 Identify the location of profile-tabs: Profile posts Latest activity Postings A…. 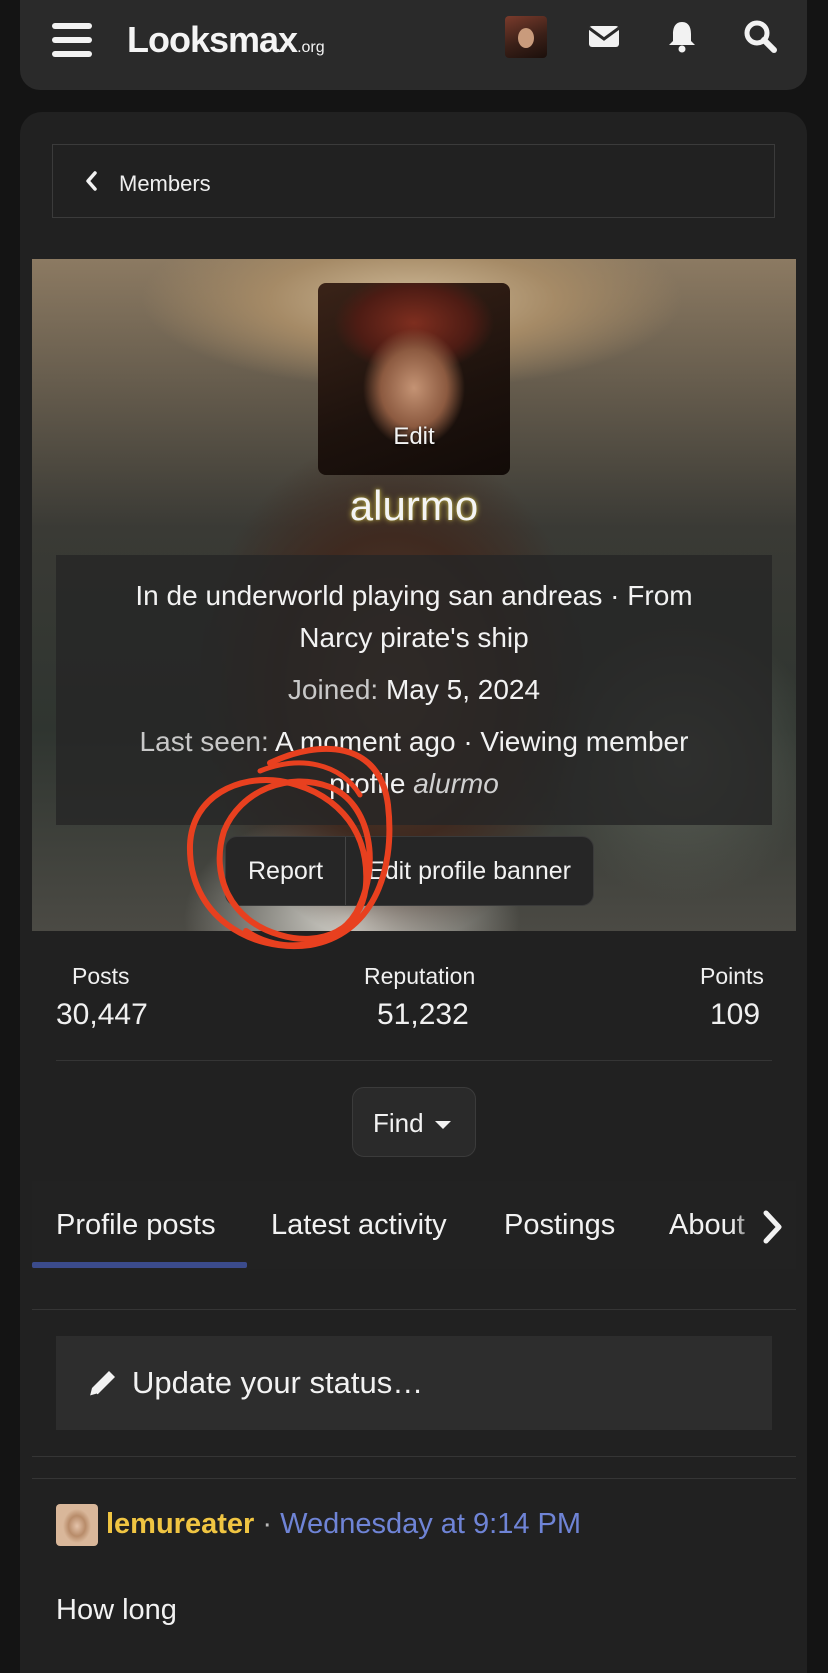
(414, 1225).